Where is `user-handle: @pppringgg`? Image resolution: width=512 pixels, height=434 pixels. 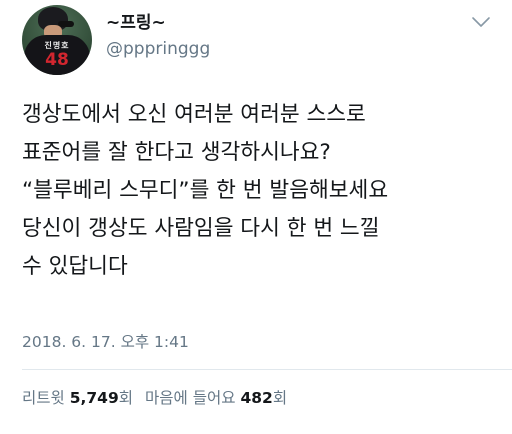 user-handle: @pppringgg is located at coordinates (158, 49).